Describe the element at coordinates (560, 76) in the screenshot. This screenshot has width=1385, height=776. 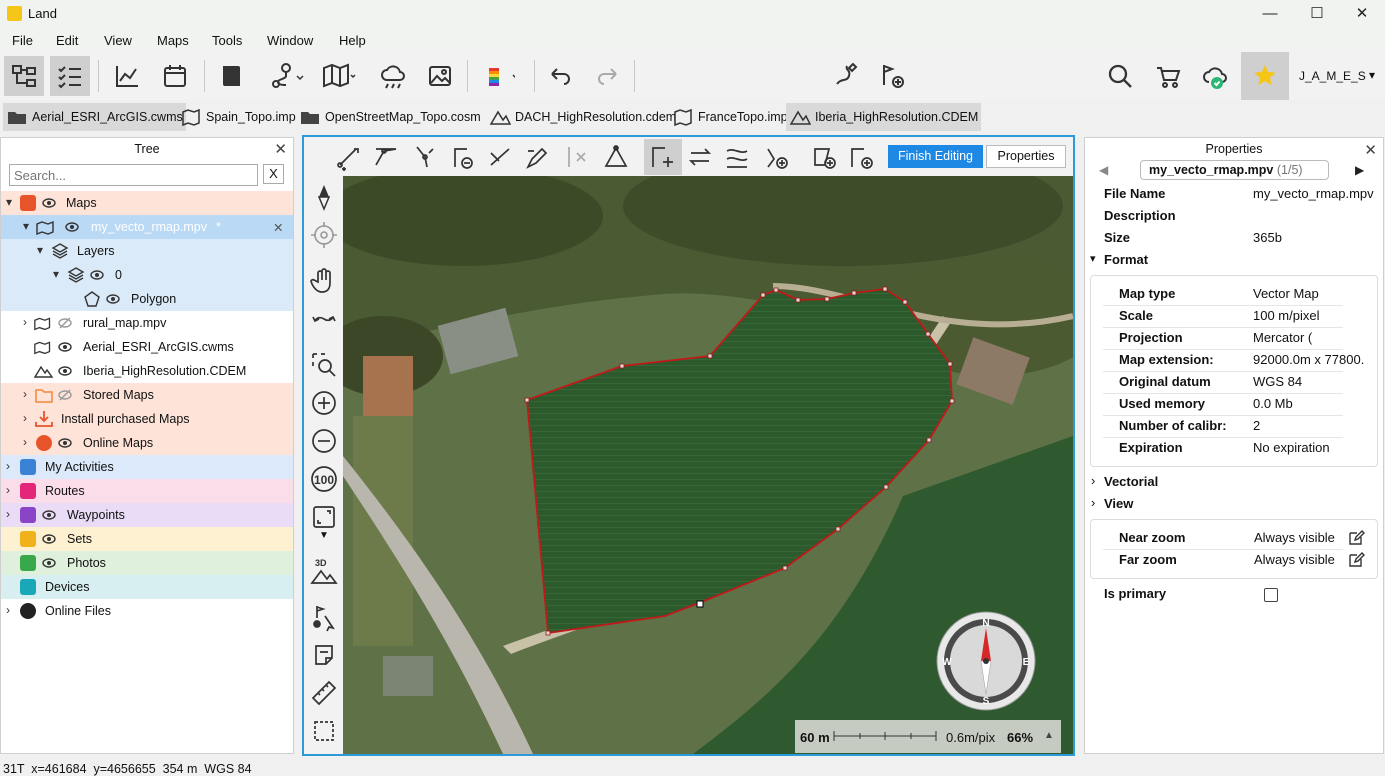
I see `undo-icon` at that location.